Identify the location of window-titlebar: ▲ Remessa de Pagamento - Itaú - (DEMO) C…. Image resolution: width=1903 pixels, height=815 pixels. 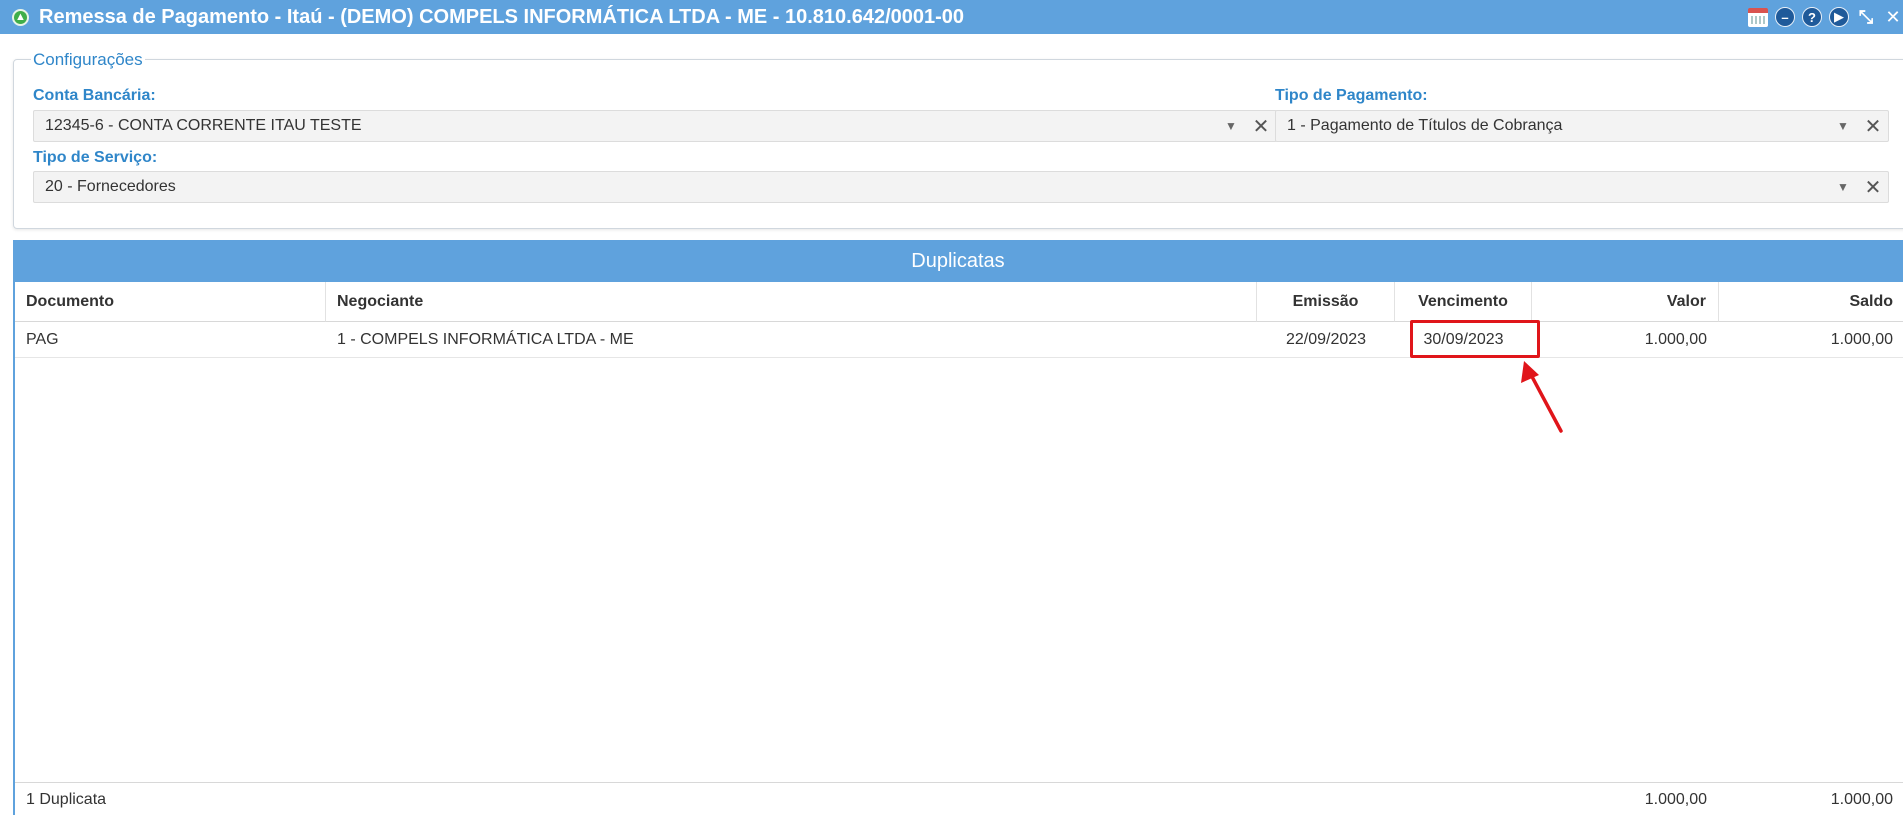
(951, 17).